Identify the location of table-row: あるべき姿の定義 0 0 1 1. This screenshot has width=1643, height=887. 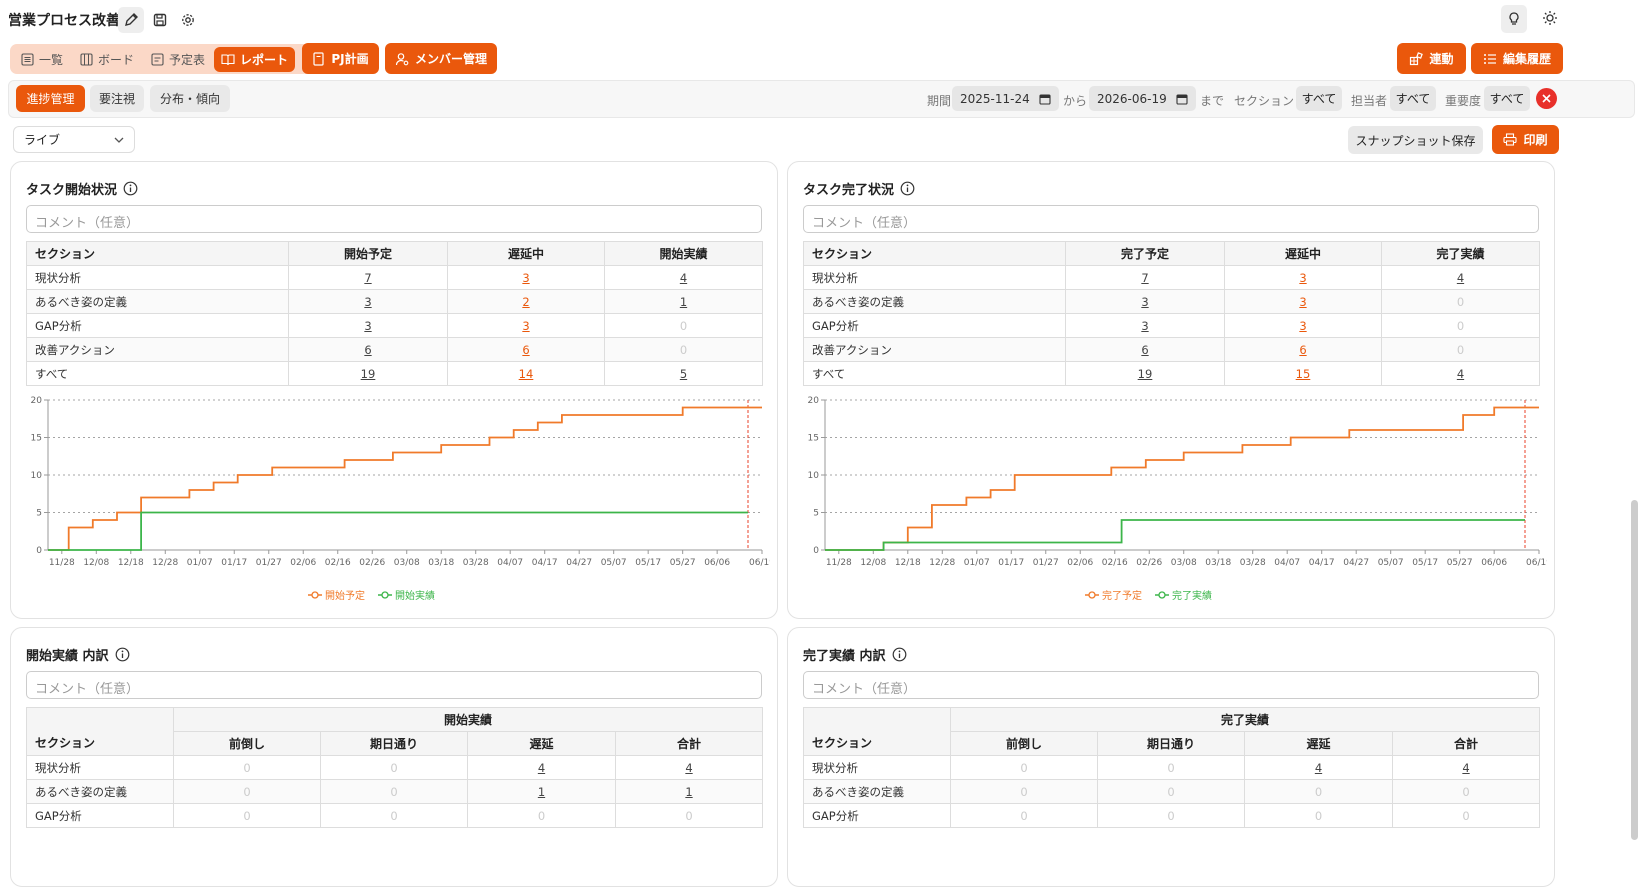
(395, 791).